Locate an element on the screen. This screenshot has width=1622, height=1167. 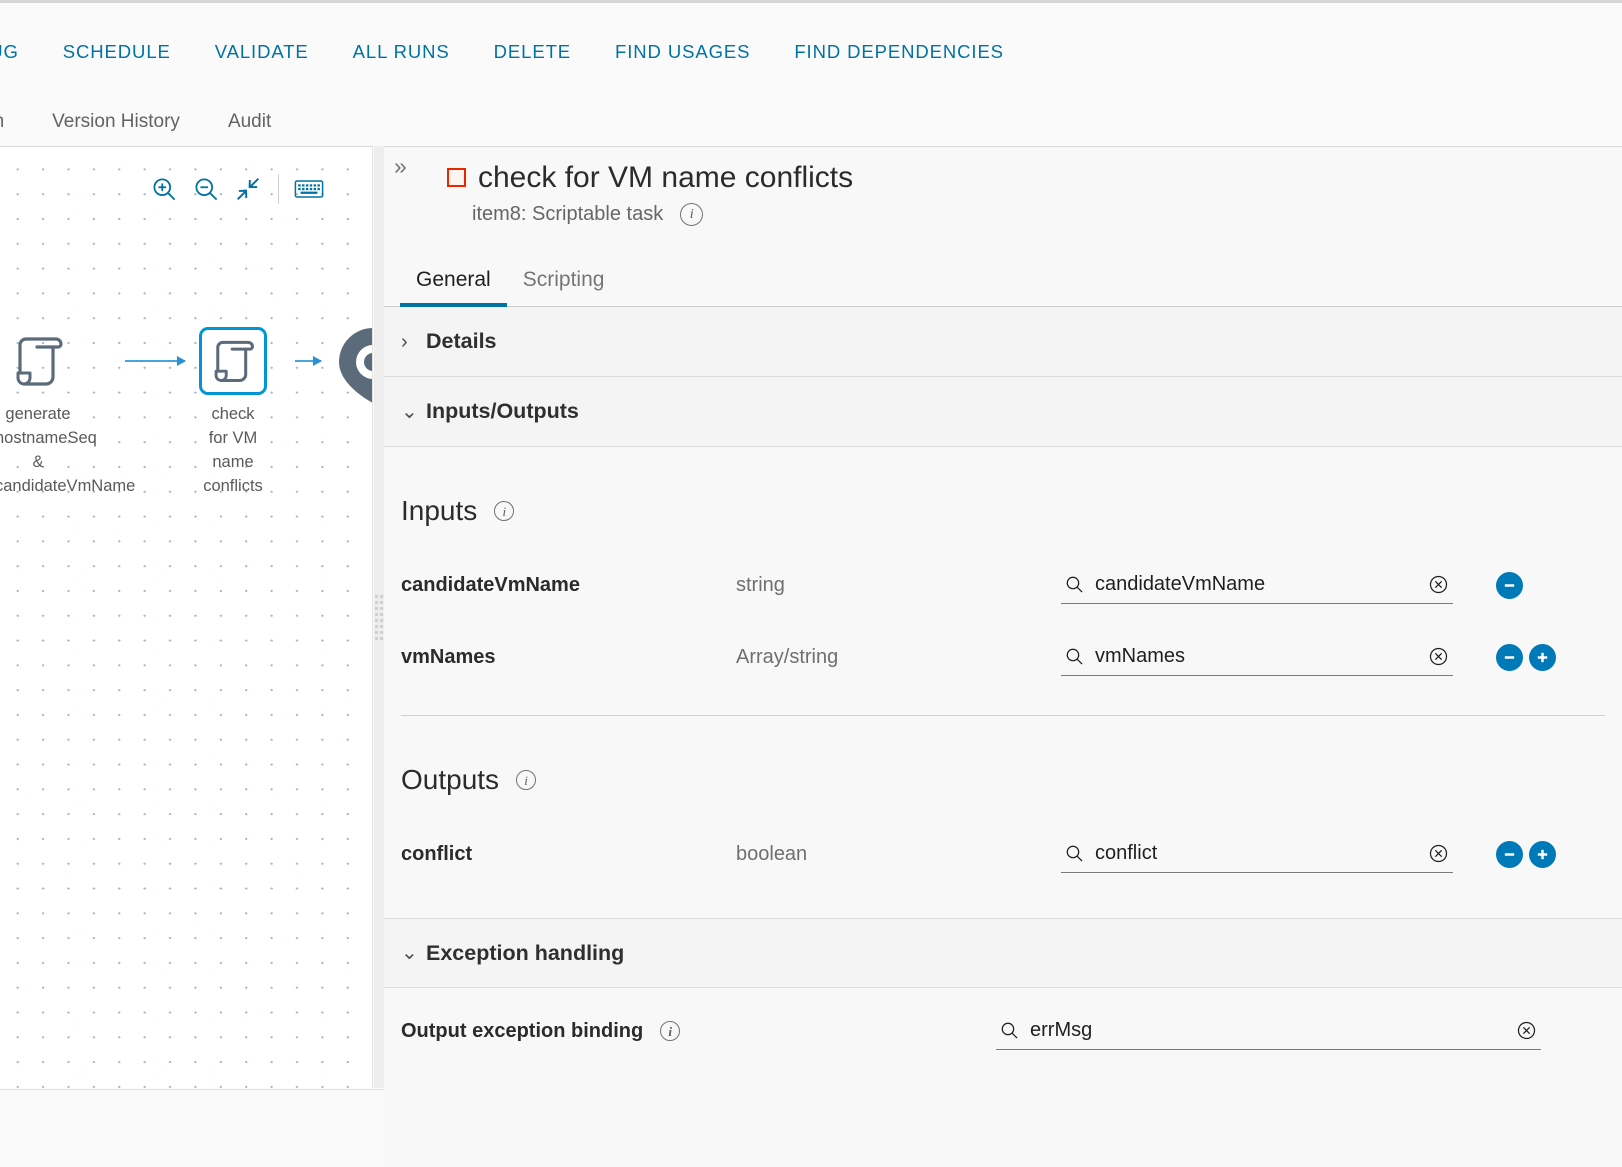
inputs-heading-row: Inputs i is located at coordinates (1003, 487).